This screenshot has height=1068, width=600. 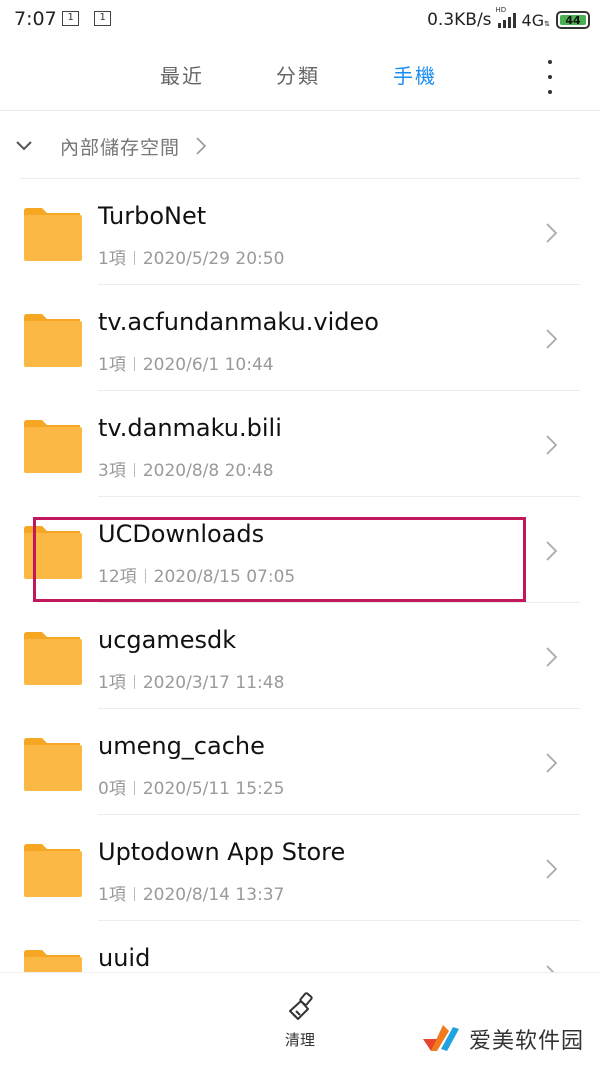 I want to click on battery-icon: 44, so click(x=573, y=20).